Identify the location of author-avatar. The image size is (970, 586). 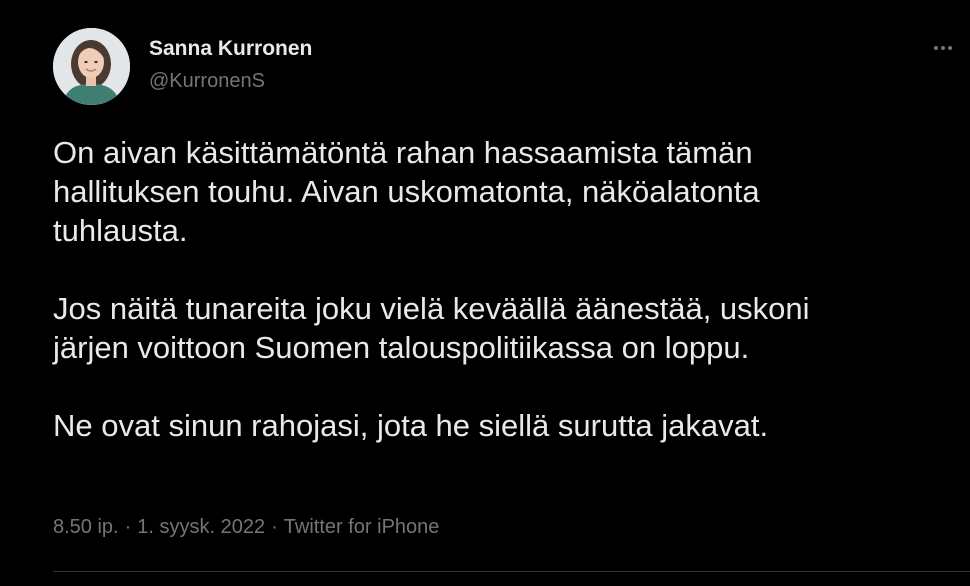
(91, 66).